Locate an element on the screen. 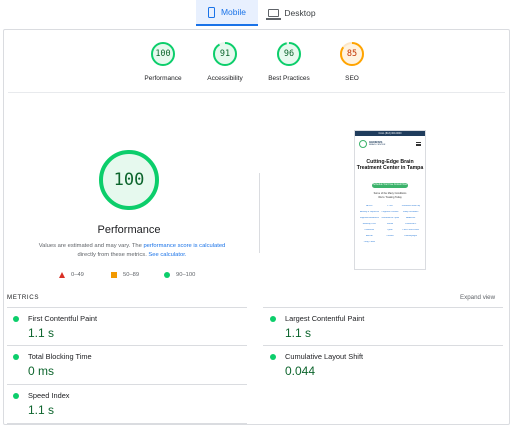  legend-item-pass: 90–100 is located at coordinates (179, 275).